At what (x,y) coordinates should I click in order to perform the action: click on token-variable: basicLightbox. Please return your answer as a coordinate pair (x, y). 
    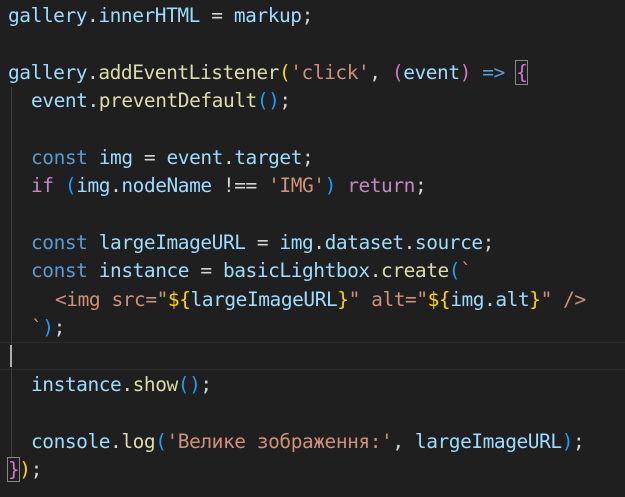
    Looking at the image, I should click on (296, 270).